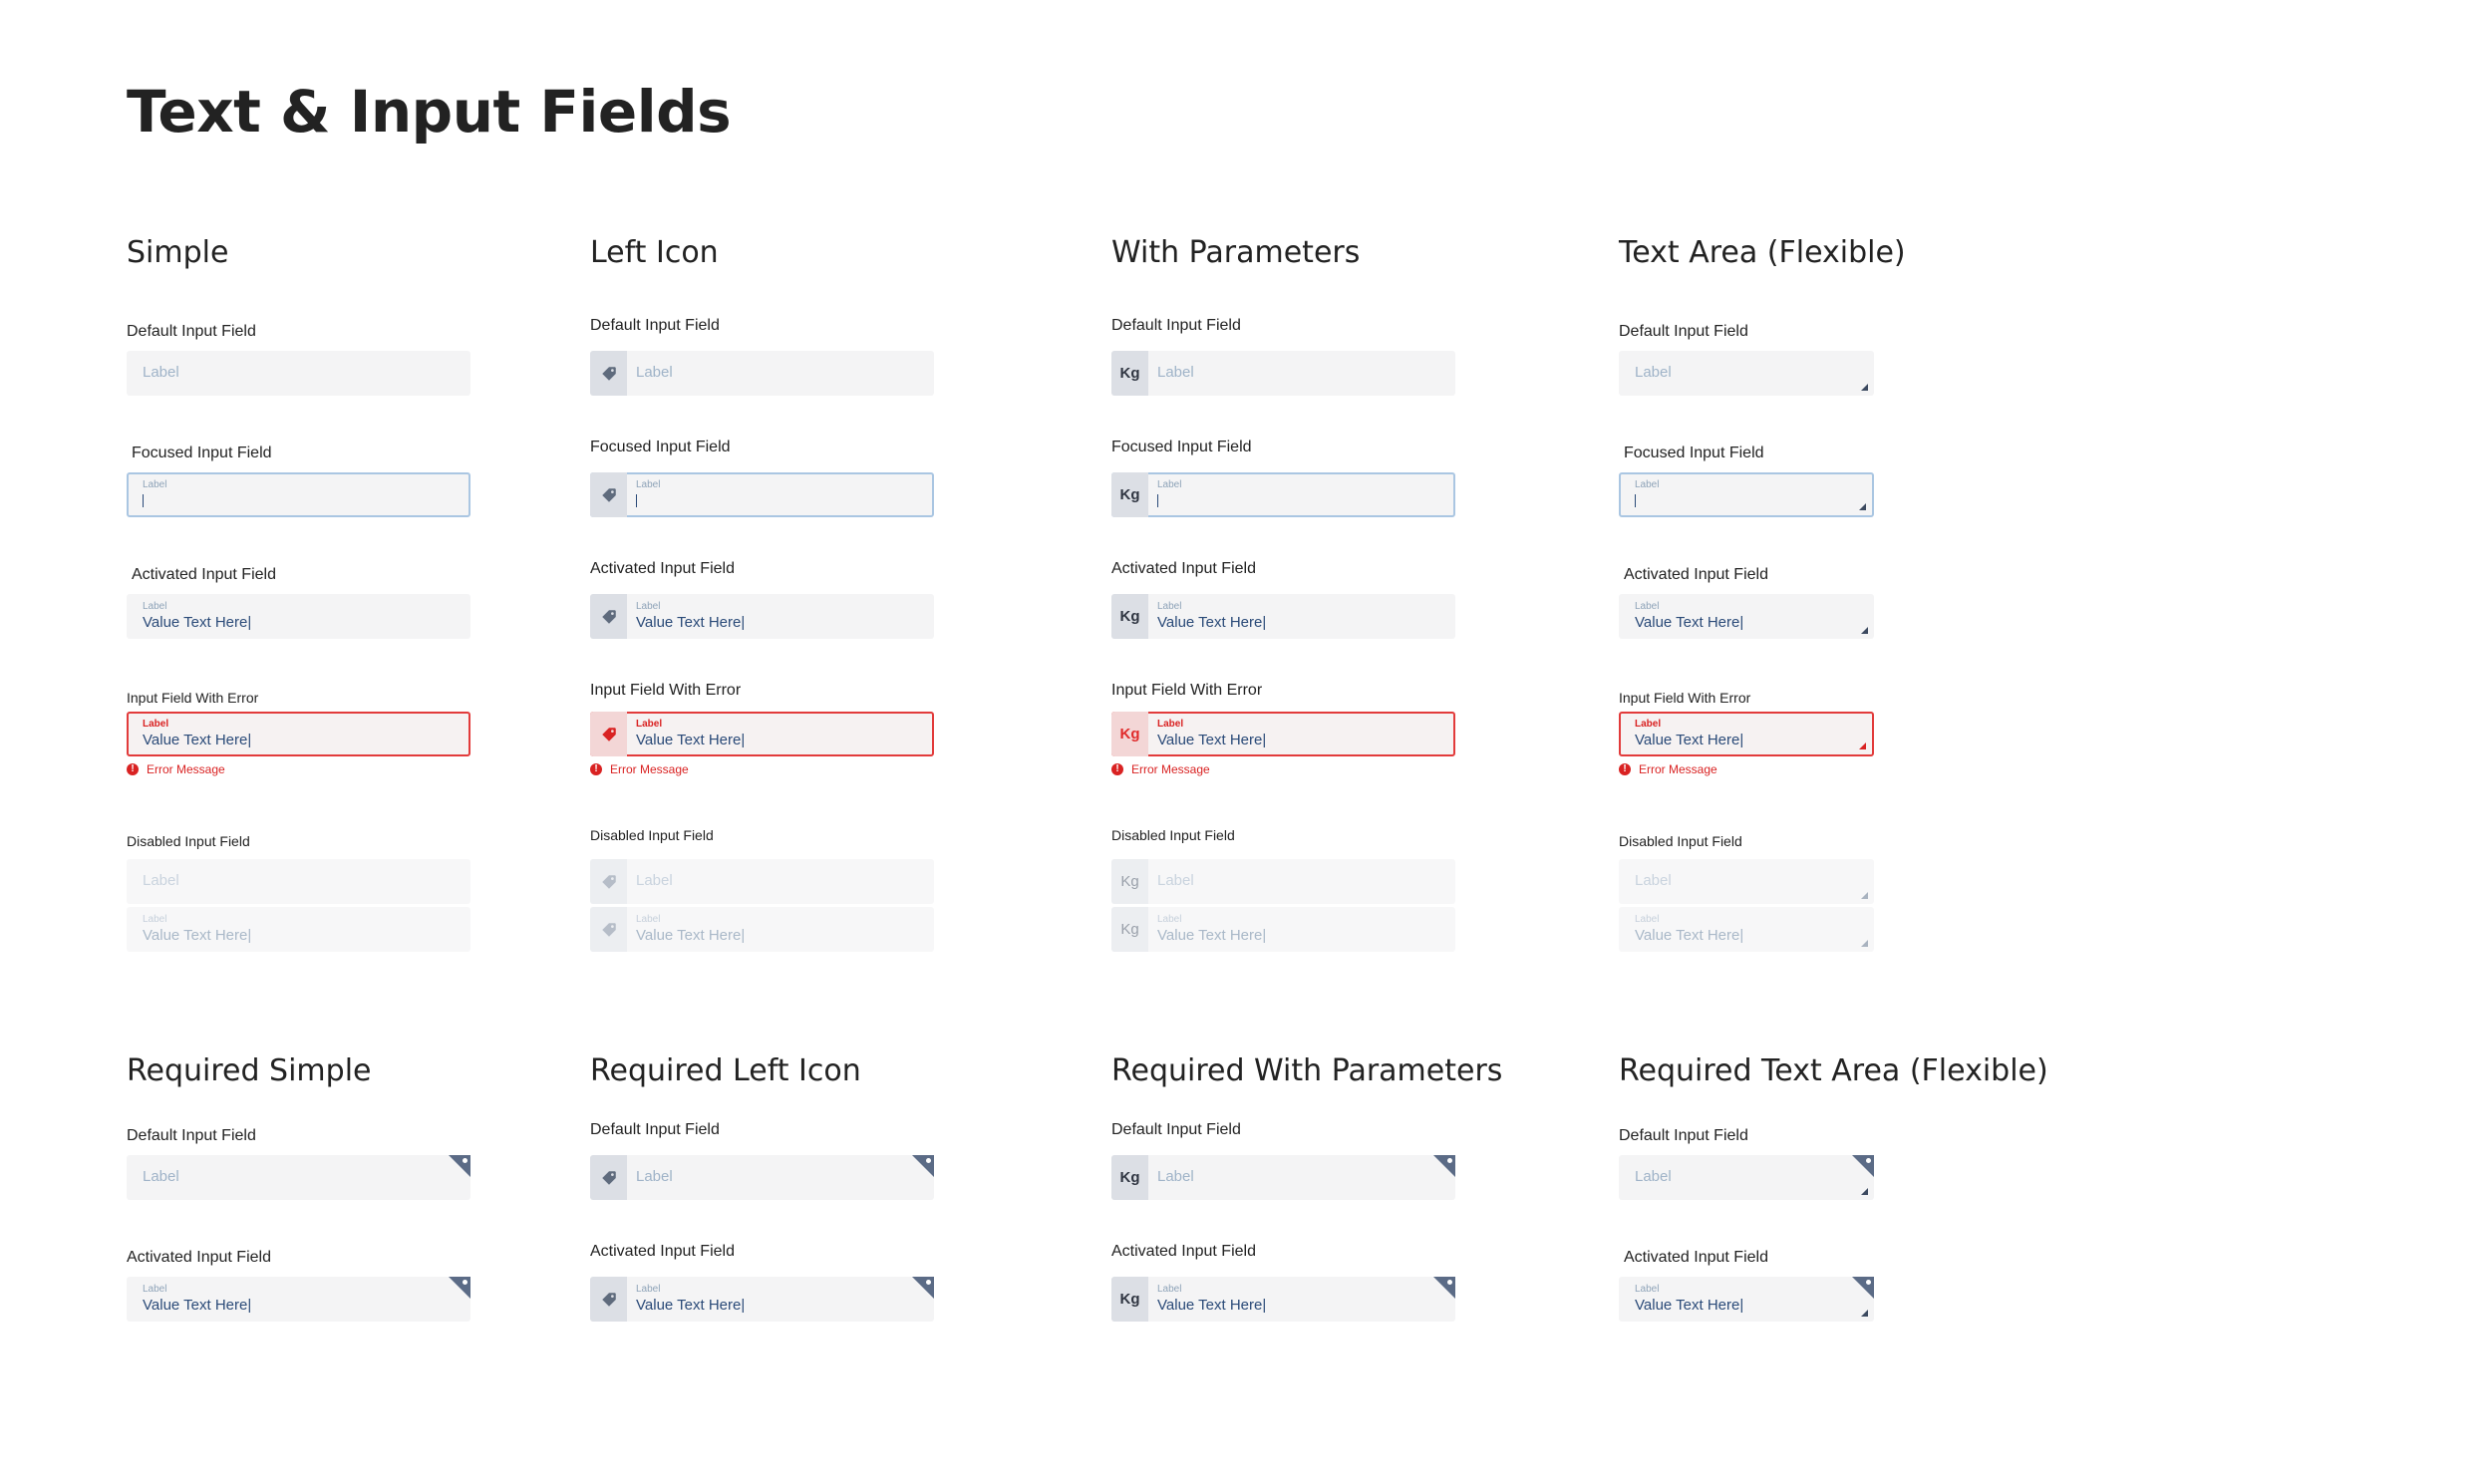 The image size is (2492, 1484). Describe the element at coordinates (1283, 881) in the screenshot. I see `disabled-input-field: Kg Label` at that location.